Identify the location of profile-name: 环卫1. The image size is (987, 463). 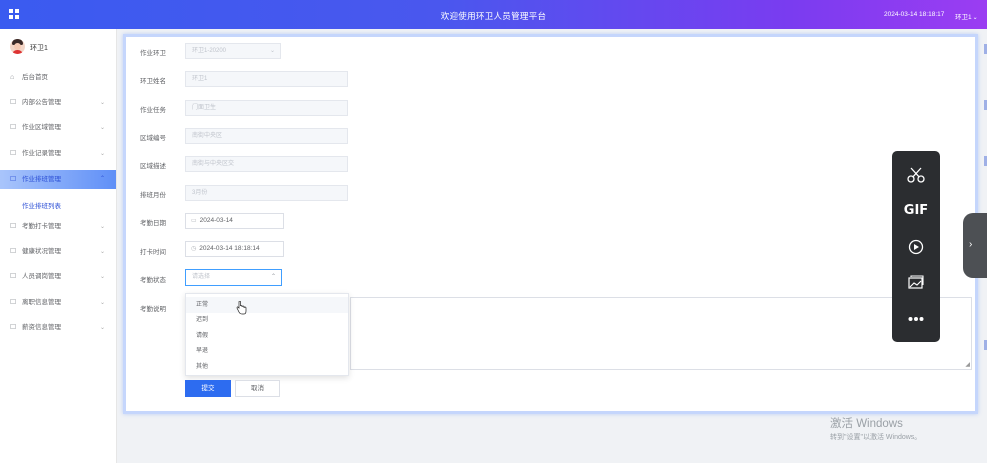
(39, 48).